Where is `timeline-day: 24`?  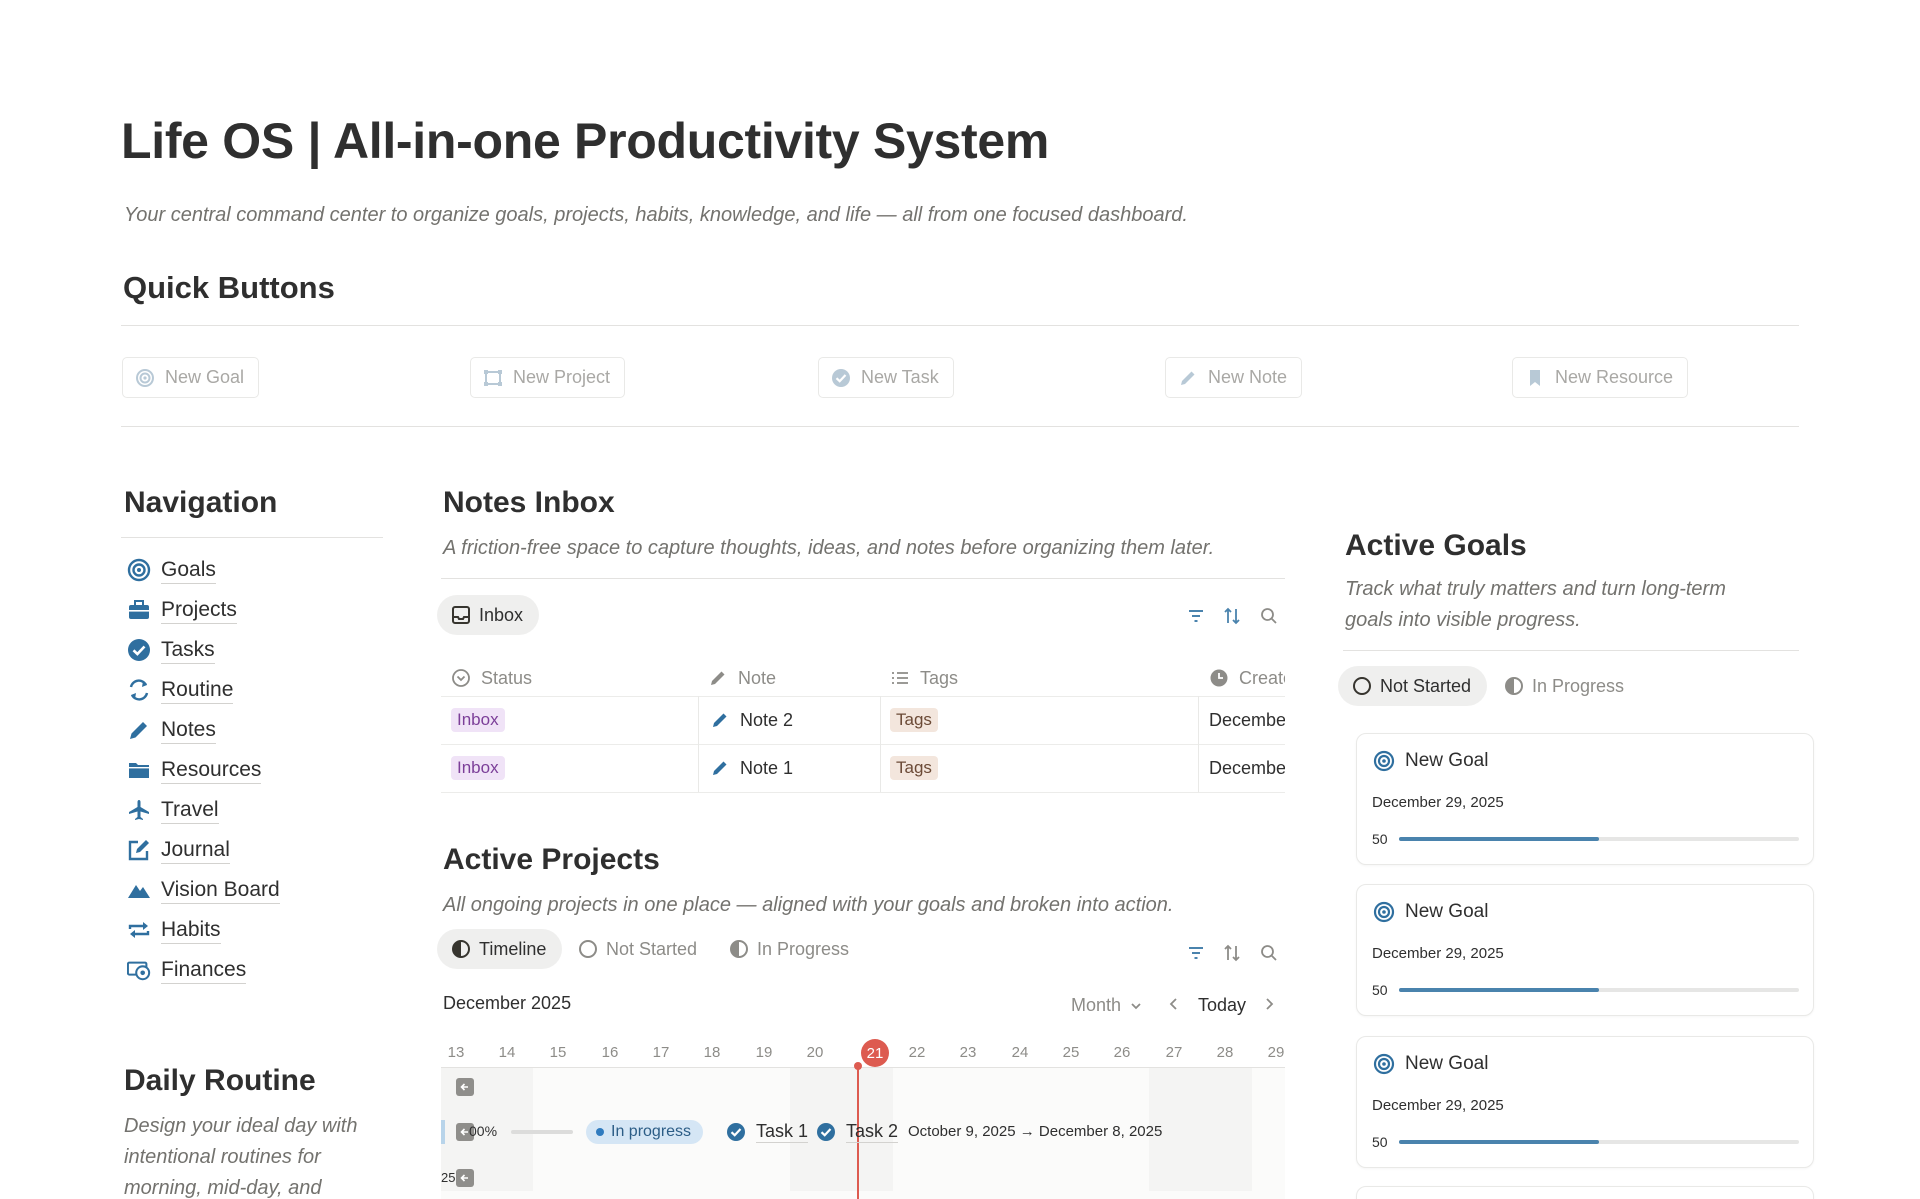 timeline-day: 24 is located at coordinates (1020, 1052).